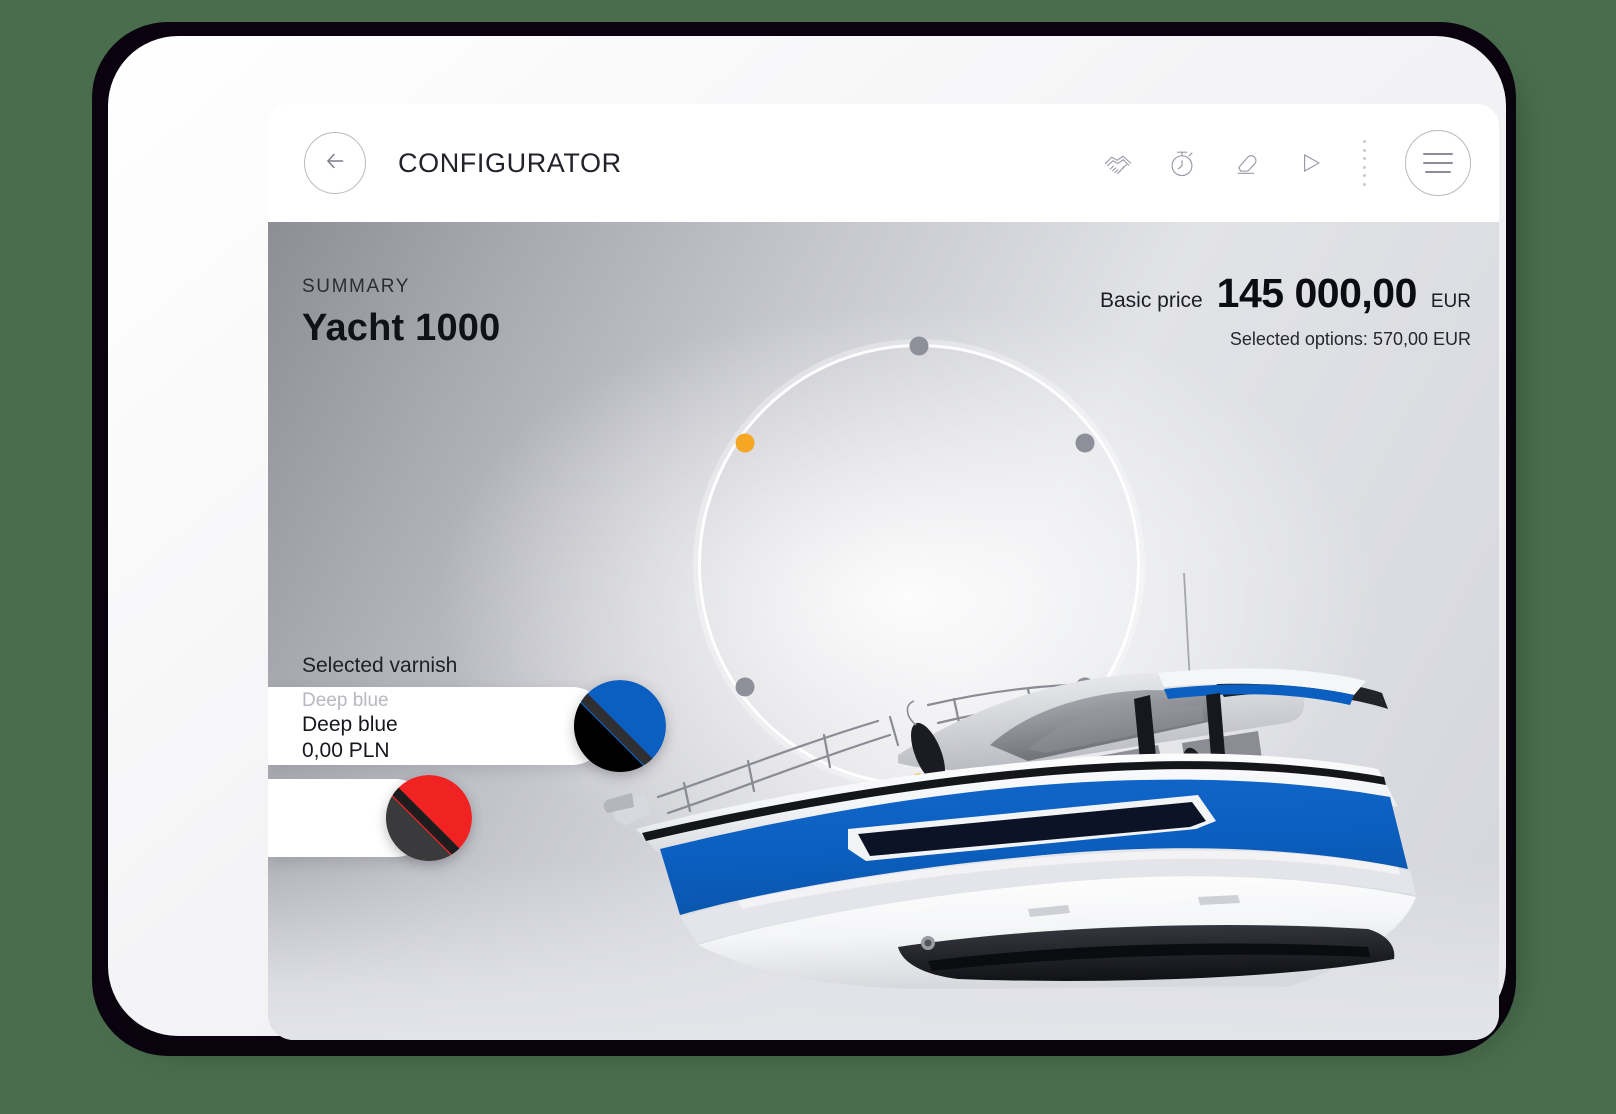 This screenshot has width=1616, height=1114. What do you see at coordinates (620, 726) in the screenshot?
I see `varnish-swatch-deep-blue` at bounding box center [620, 726].